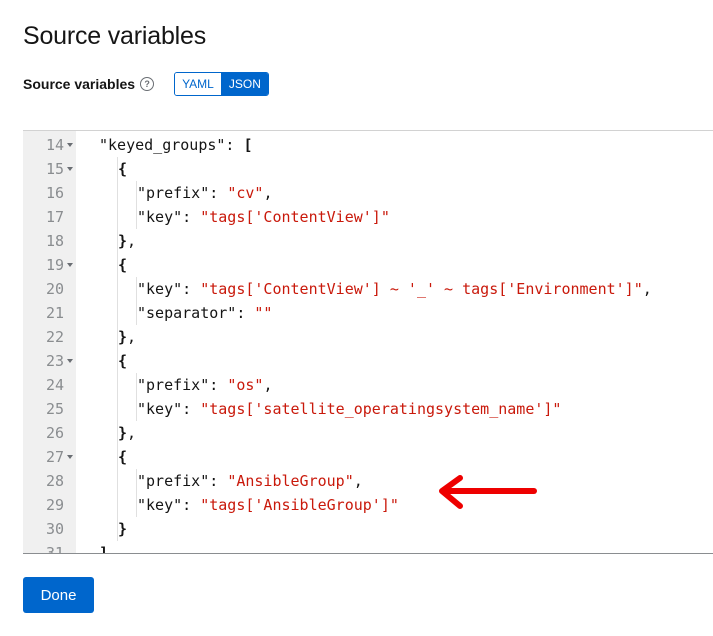 The image size is (713, 636). Describe the element at coordinates (54, 217) in the screenshot. I see `line-number: 17` at that location.